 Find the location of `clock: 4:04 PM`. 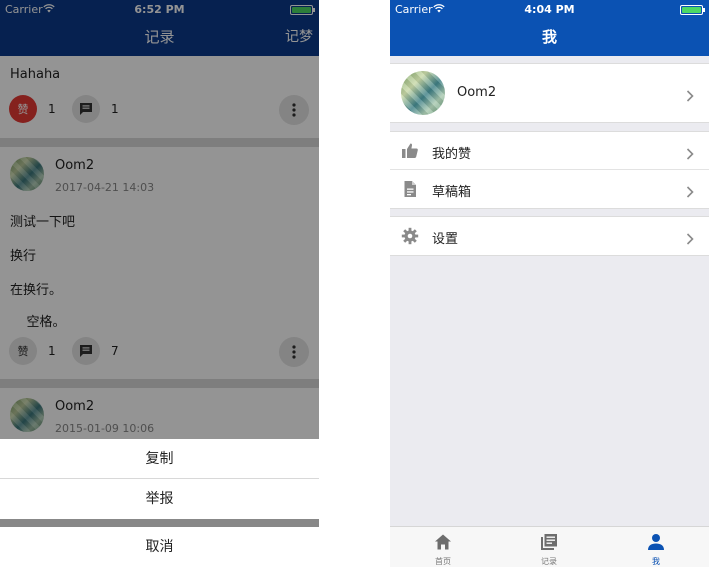

clock: 4:04 PM is located at coordinates (549, 9).